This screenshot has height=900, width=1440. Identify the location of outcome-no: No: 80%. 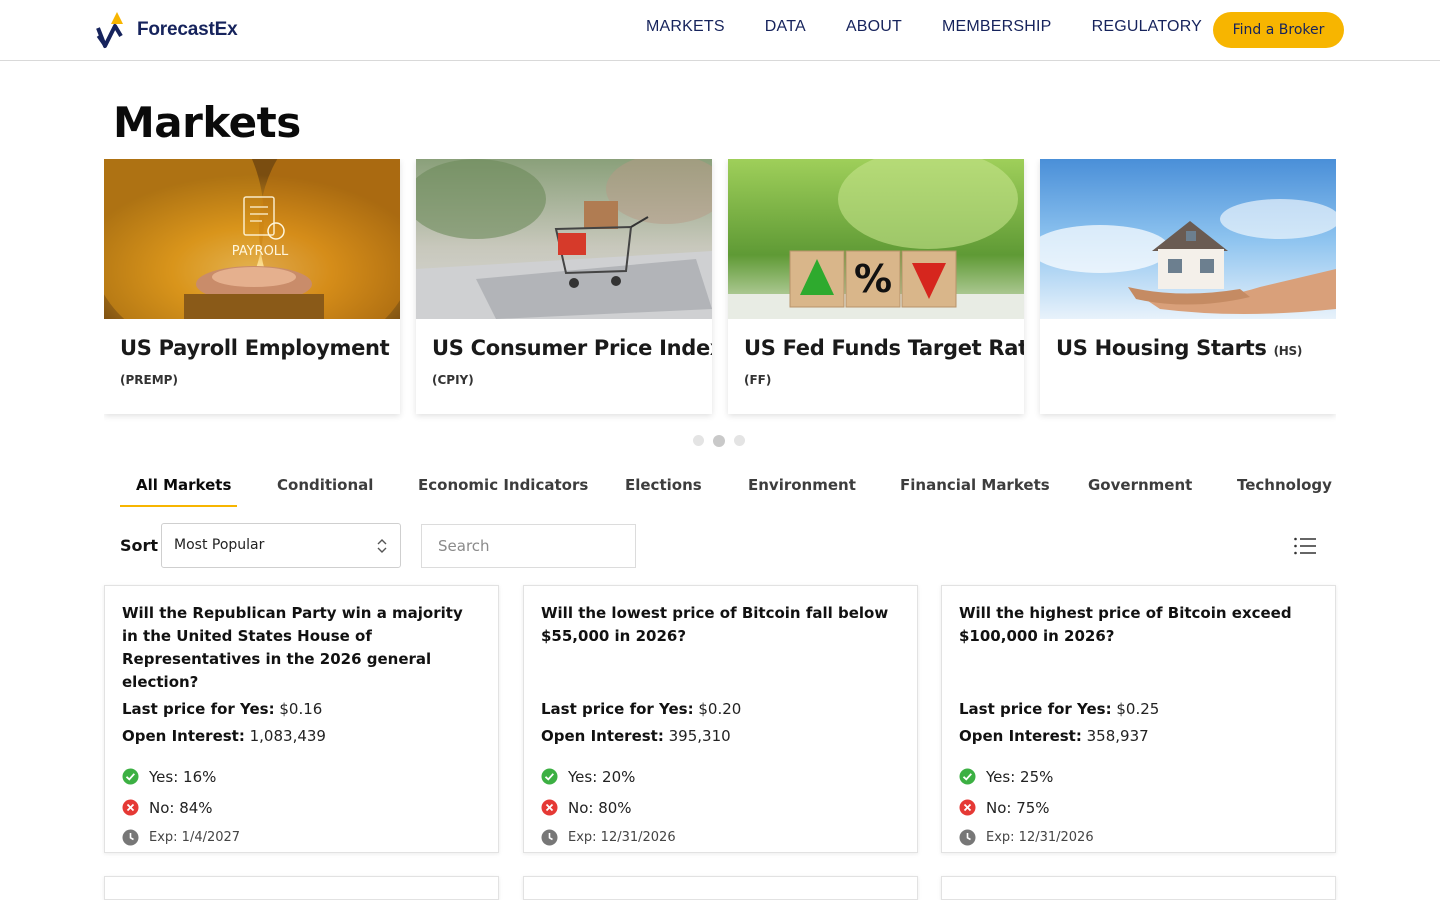
(721, 807).